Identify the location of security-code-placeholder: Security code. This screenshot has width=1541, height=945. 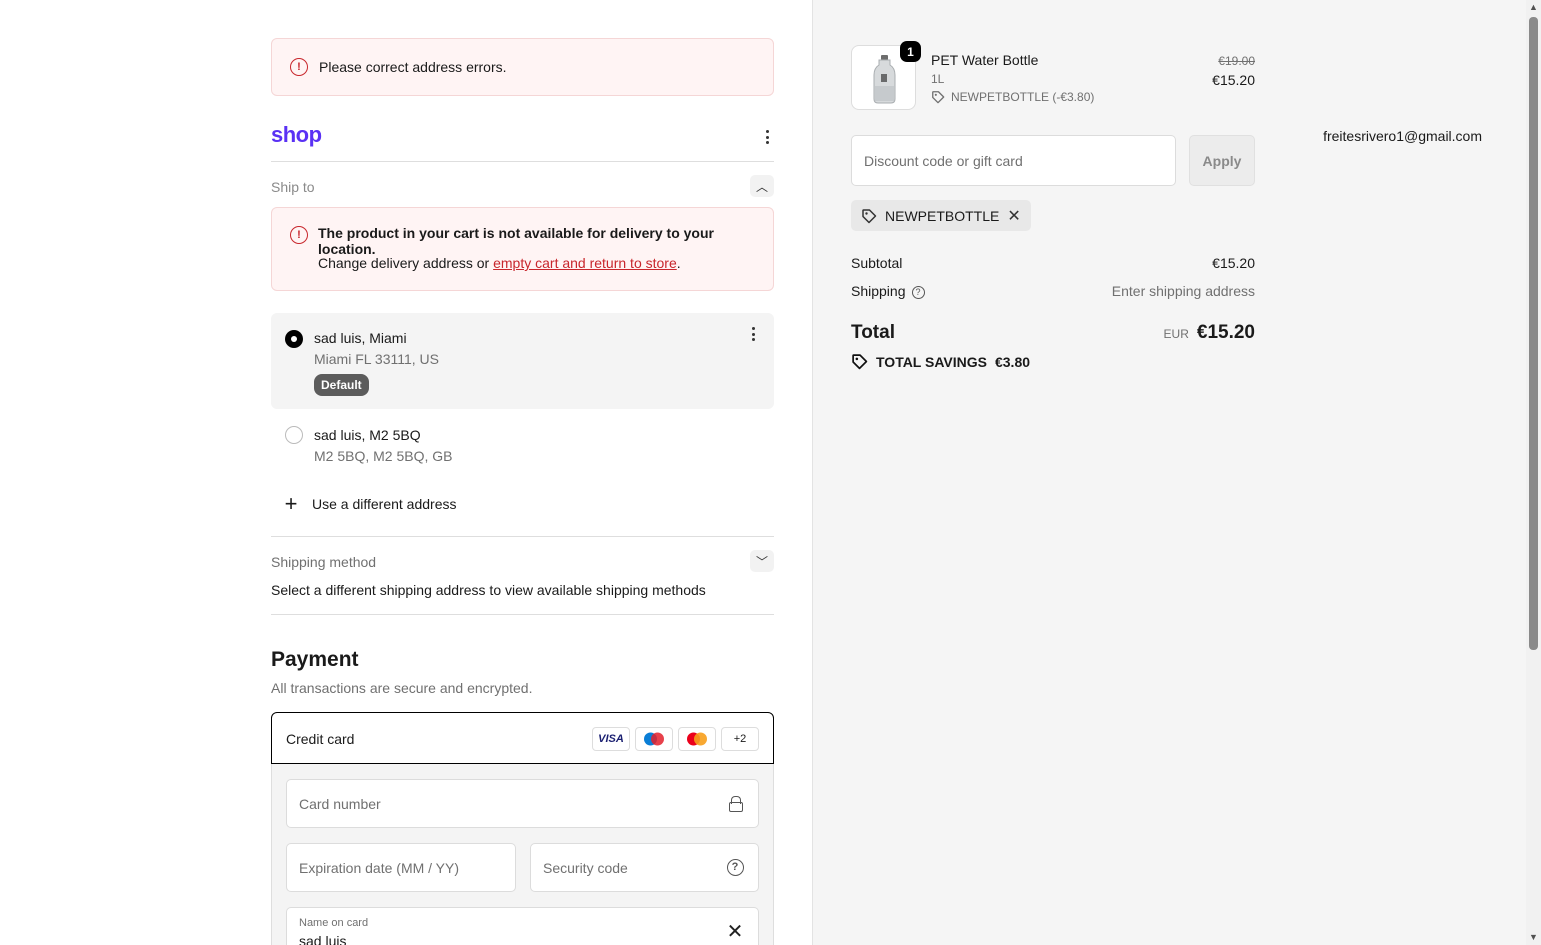
(585, 868).